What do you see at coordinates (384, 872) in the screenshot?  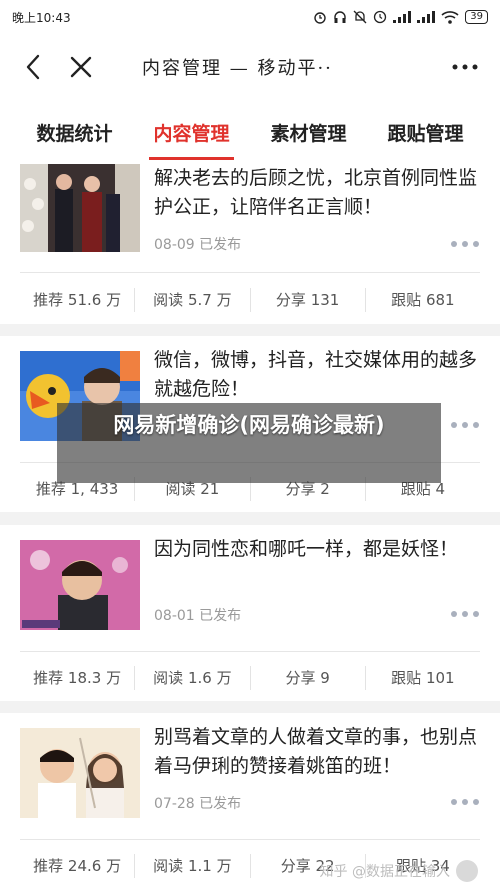 I see `watermark-text: 知乎 @数据正在输入` at bounding box center [384, 872].